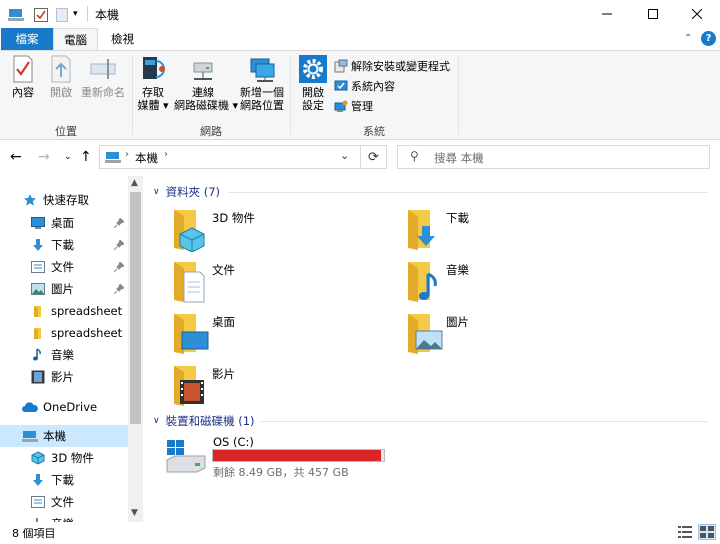  What do you see at coordinates (189, 386) in the screenshot?
I see `video-folder-icon` at bounding box center [189, 386].